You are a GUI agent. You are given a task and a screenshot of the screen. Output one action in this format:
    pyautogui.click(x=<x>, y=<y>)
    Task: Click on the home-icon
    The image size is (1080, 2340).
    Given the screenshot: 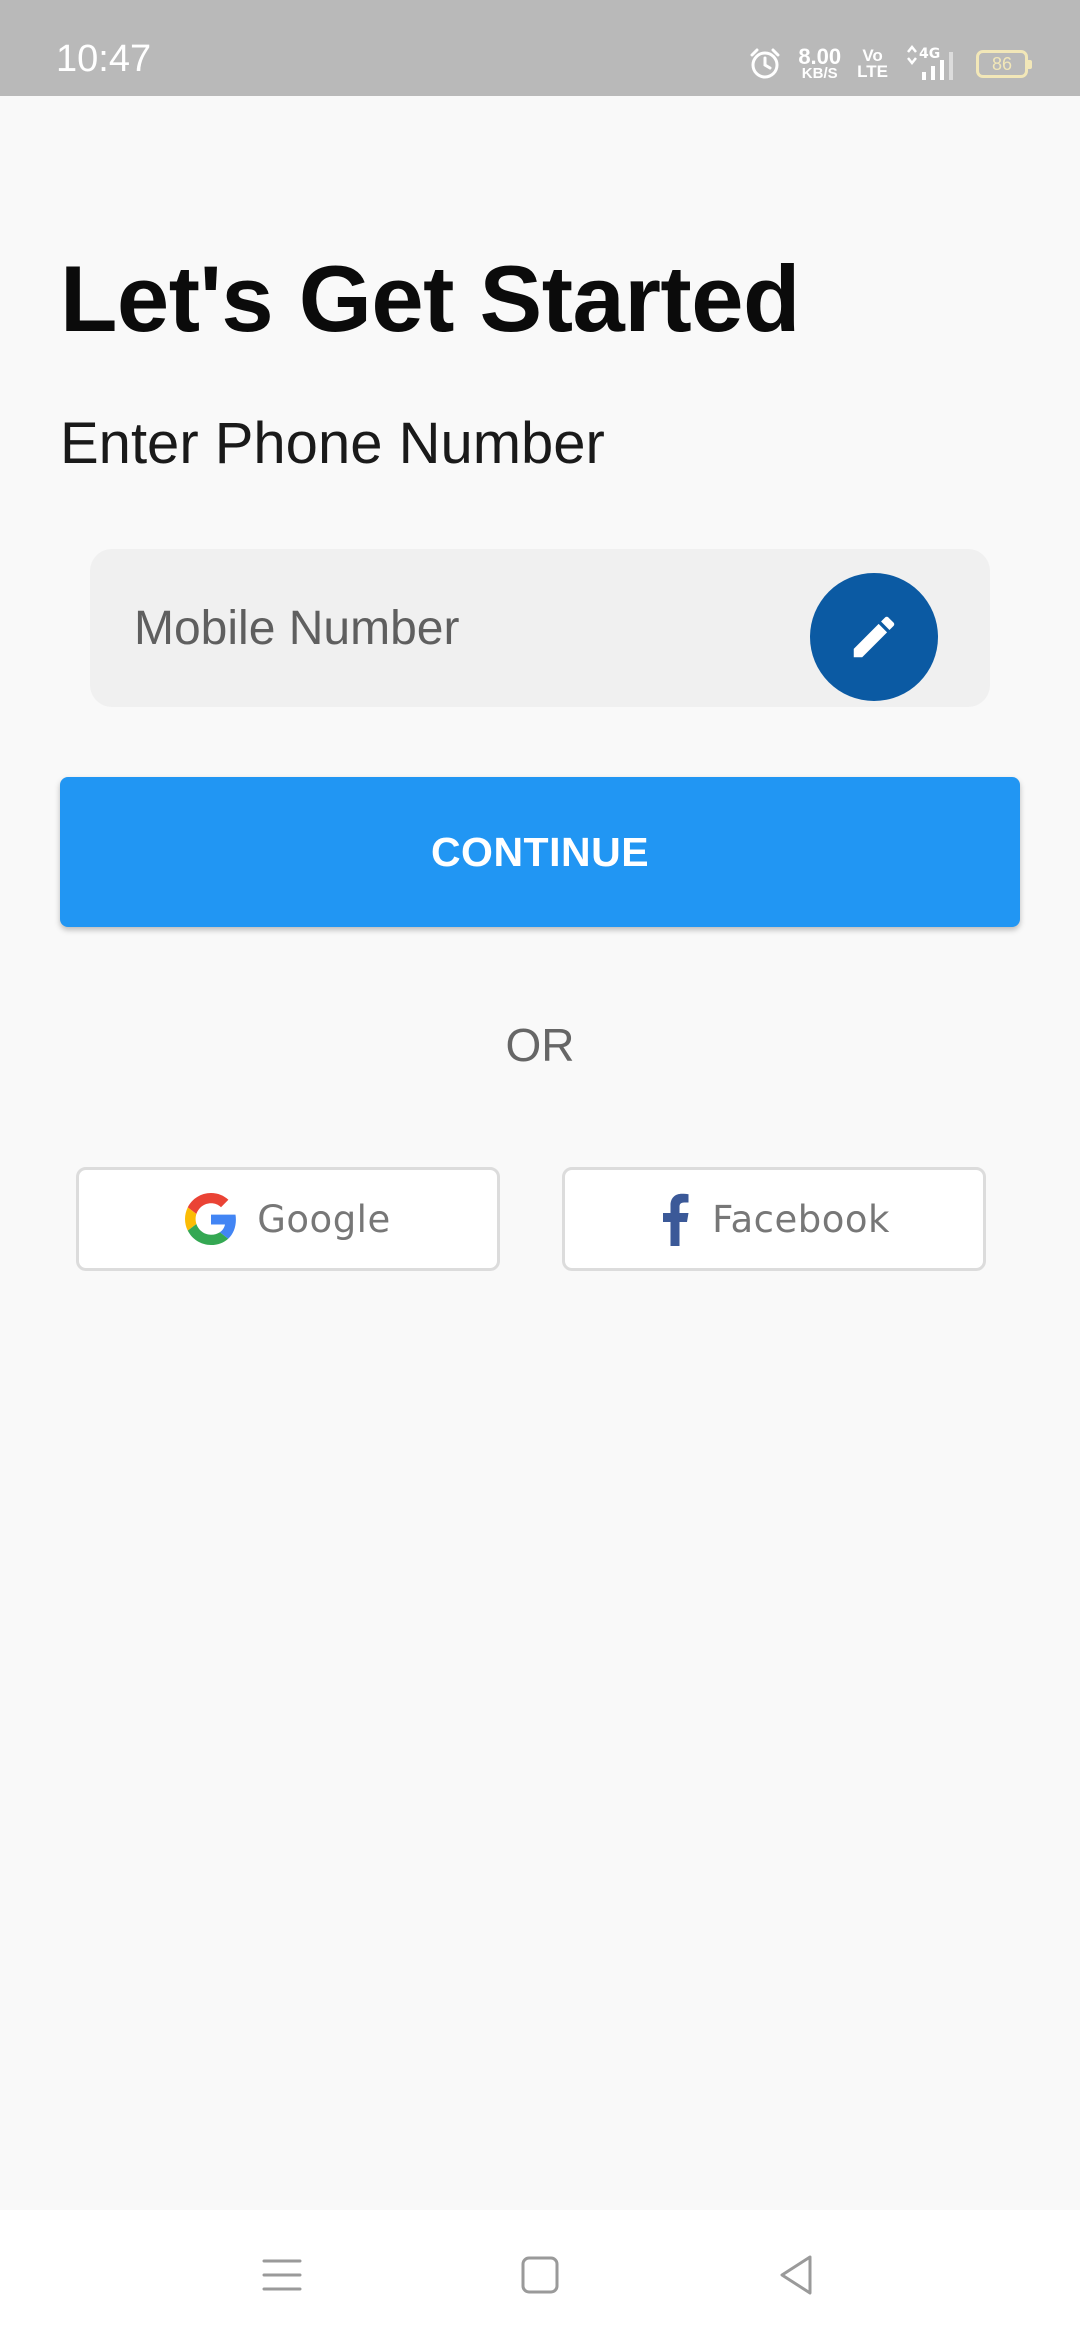 What is the action you would take?
    pyautogui.click(x=540, y=2275)
    